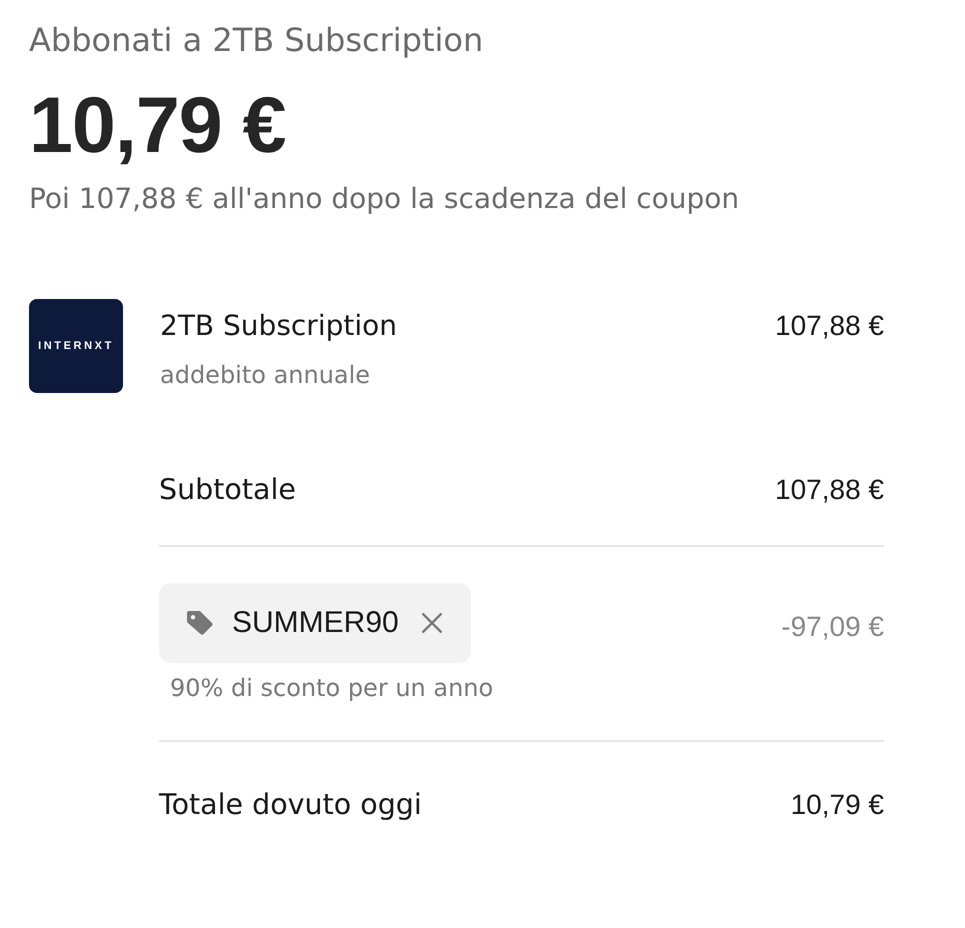 Image resolution: width=965 pixels, height=928 pixels. I want to click on brand-logo: INTERNXT, so click(76, 346).